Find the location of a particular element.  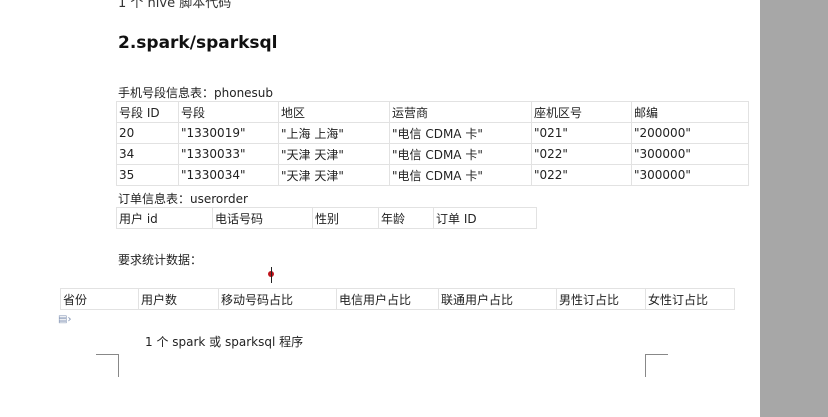

table-header-row: 省份 用户数 移动号码占比 电信用户占比 联通用户占比 男性订占比 女性订占比 is located at coordinates (397, 299).